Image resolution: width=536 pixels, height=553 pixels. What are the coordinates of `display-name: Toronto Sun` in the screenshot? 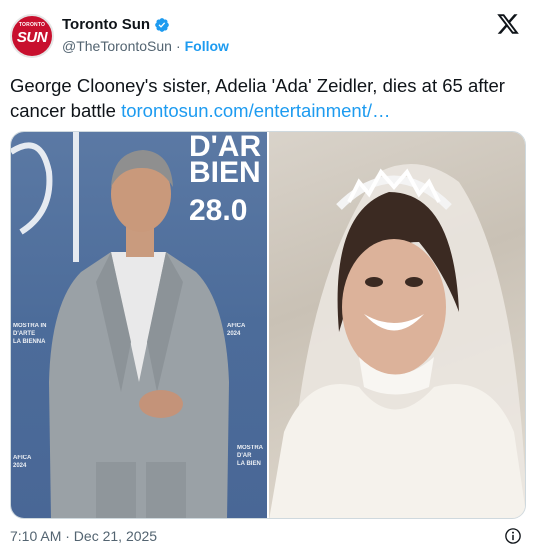 It's located at (106, 24).